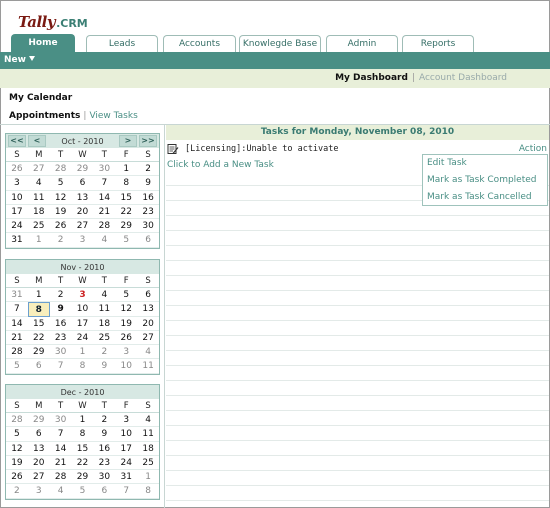 The height and width of the screenshot is (508, 550). I want to click on edit-task-menu-item: Edit Task, so click(485, 163).